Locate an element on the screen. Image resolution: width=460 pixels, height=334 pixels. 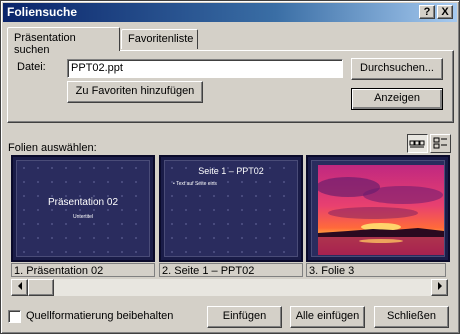
arrow-right-icon is located at coordinates (439, 286).